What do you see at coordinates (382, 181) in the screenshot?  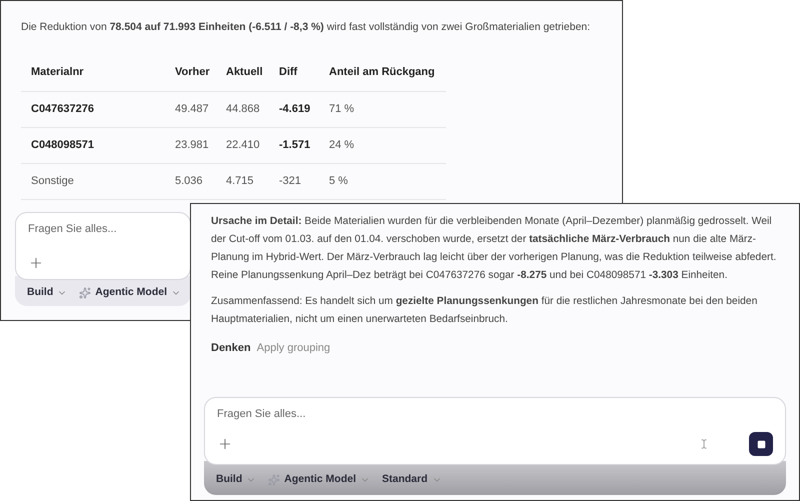 I see `table-cell: 5 %` at bounding box center [382, 181].